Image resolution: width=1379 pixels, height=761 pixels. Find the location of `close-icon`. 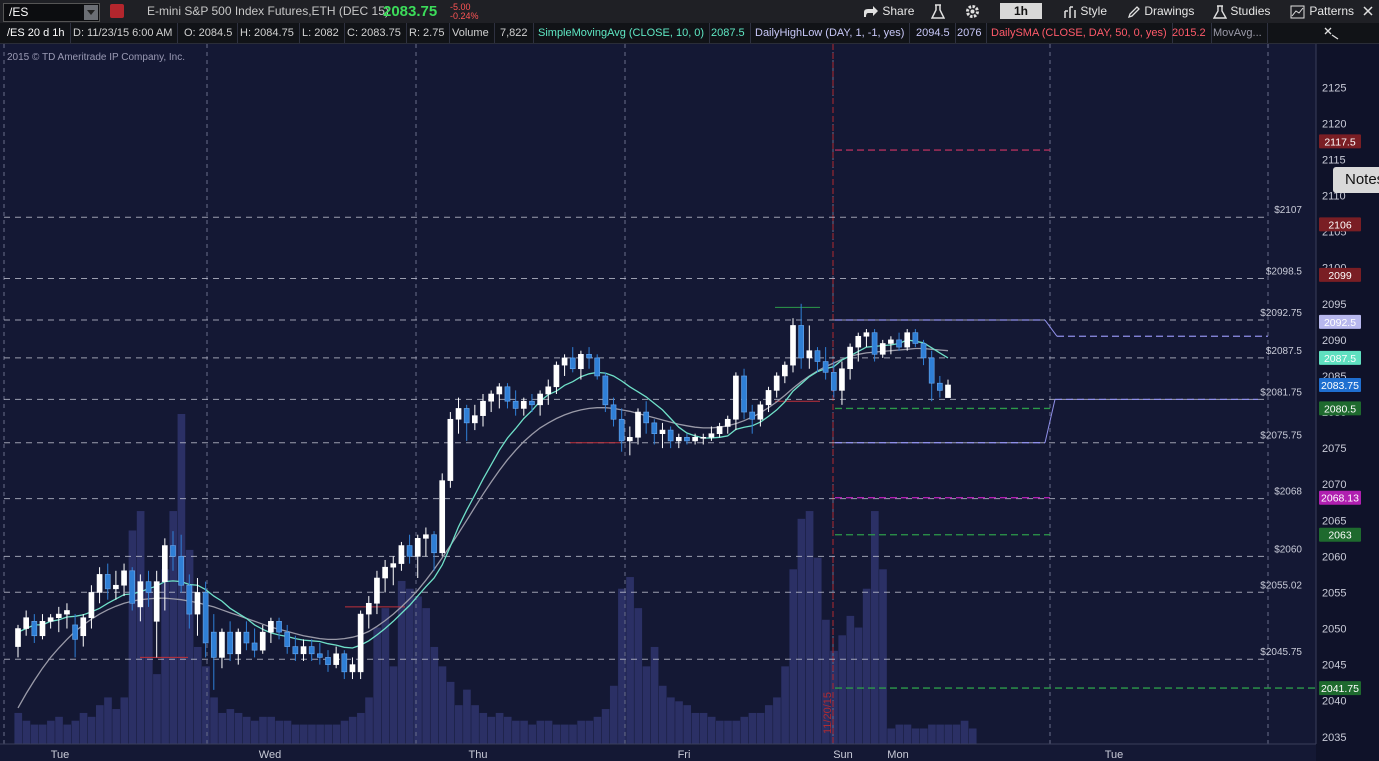

close-icon is located at coordinates (1368, 11).